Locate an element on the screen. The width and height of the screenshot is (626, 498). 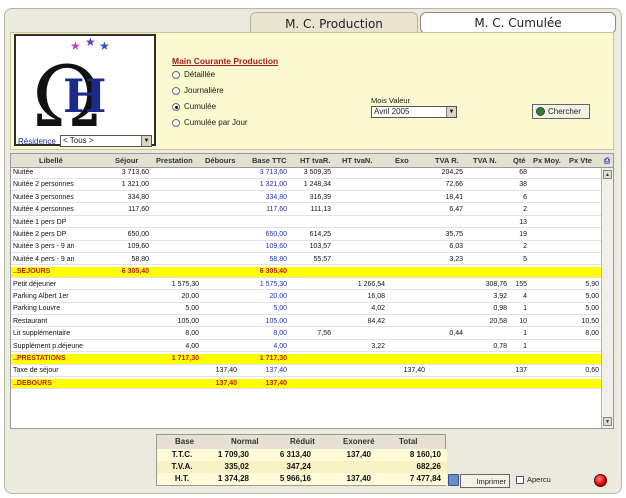
cell-sej: 1 321,00 is located at coordinates (135, 185).